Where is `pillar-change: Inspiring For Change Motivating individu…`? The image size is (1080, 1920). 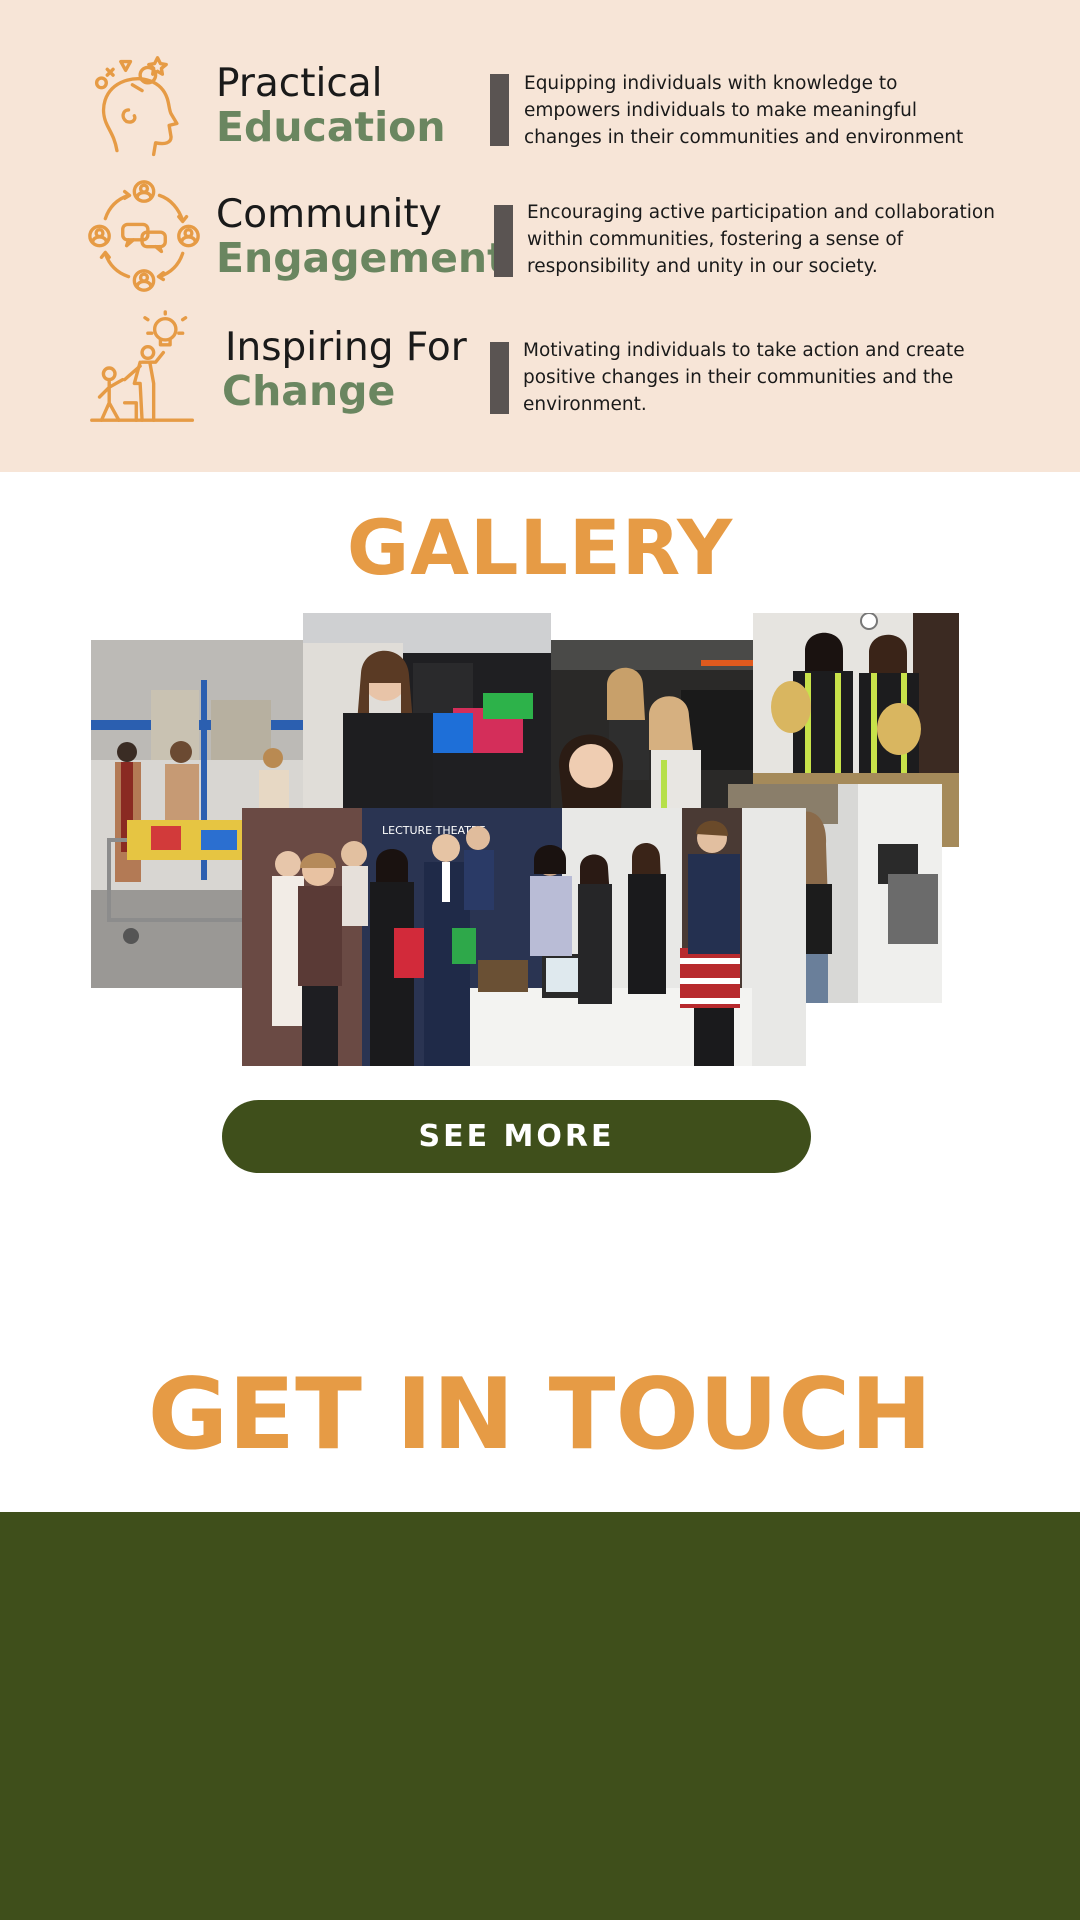
pillar-change: Inspiring For Change Motivating individu… is located at coordinates (540, 370).